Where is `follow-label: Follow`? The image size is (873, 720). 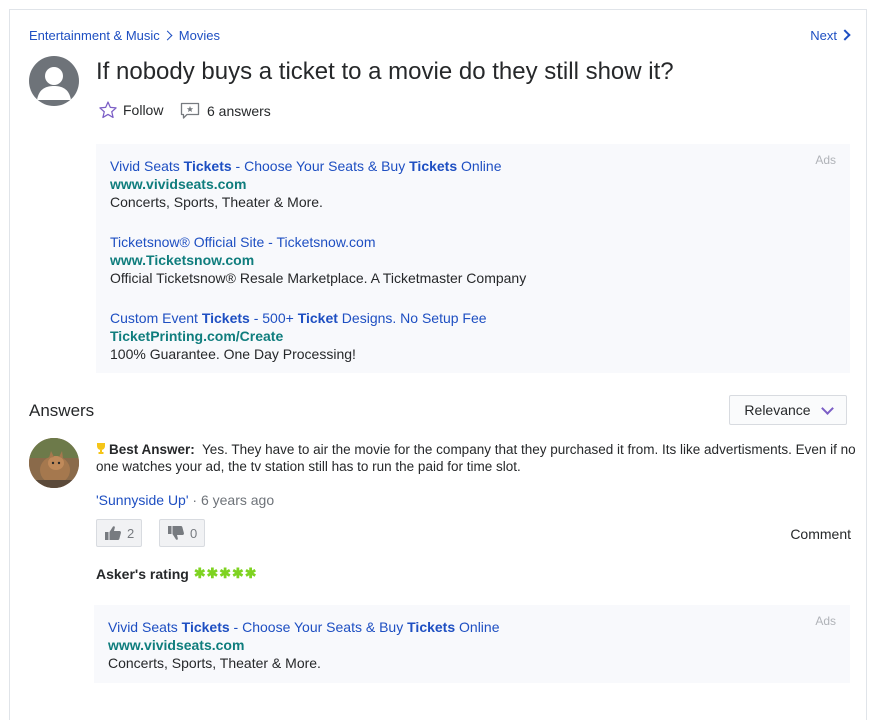 follow-label: Follow is located at coordinates (143, 110).